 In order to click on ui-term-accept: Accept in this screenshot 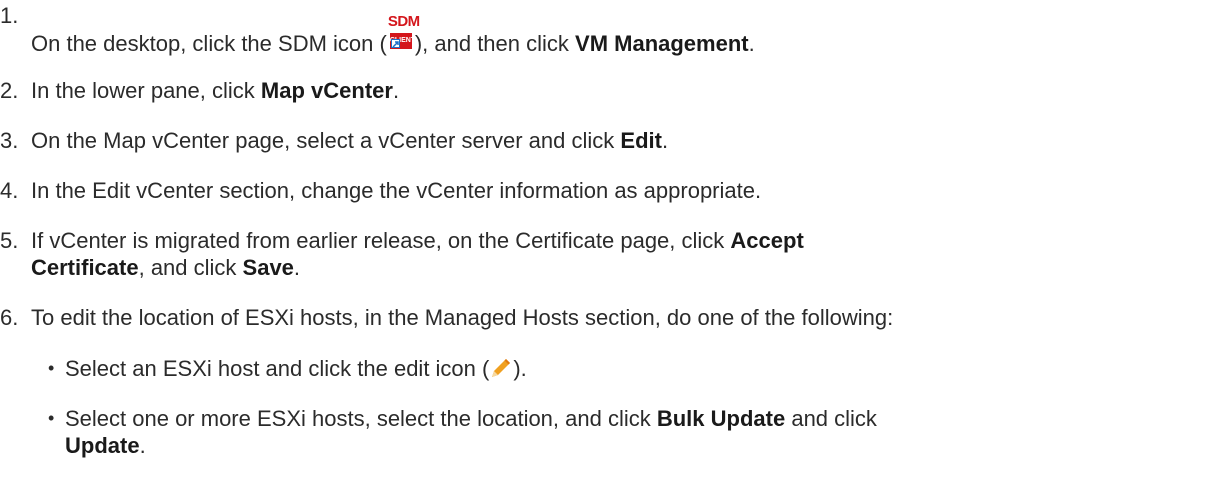, I will do `click(767, 240)`.